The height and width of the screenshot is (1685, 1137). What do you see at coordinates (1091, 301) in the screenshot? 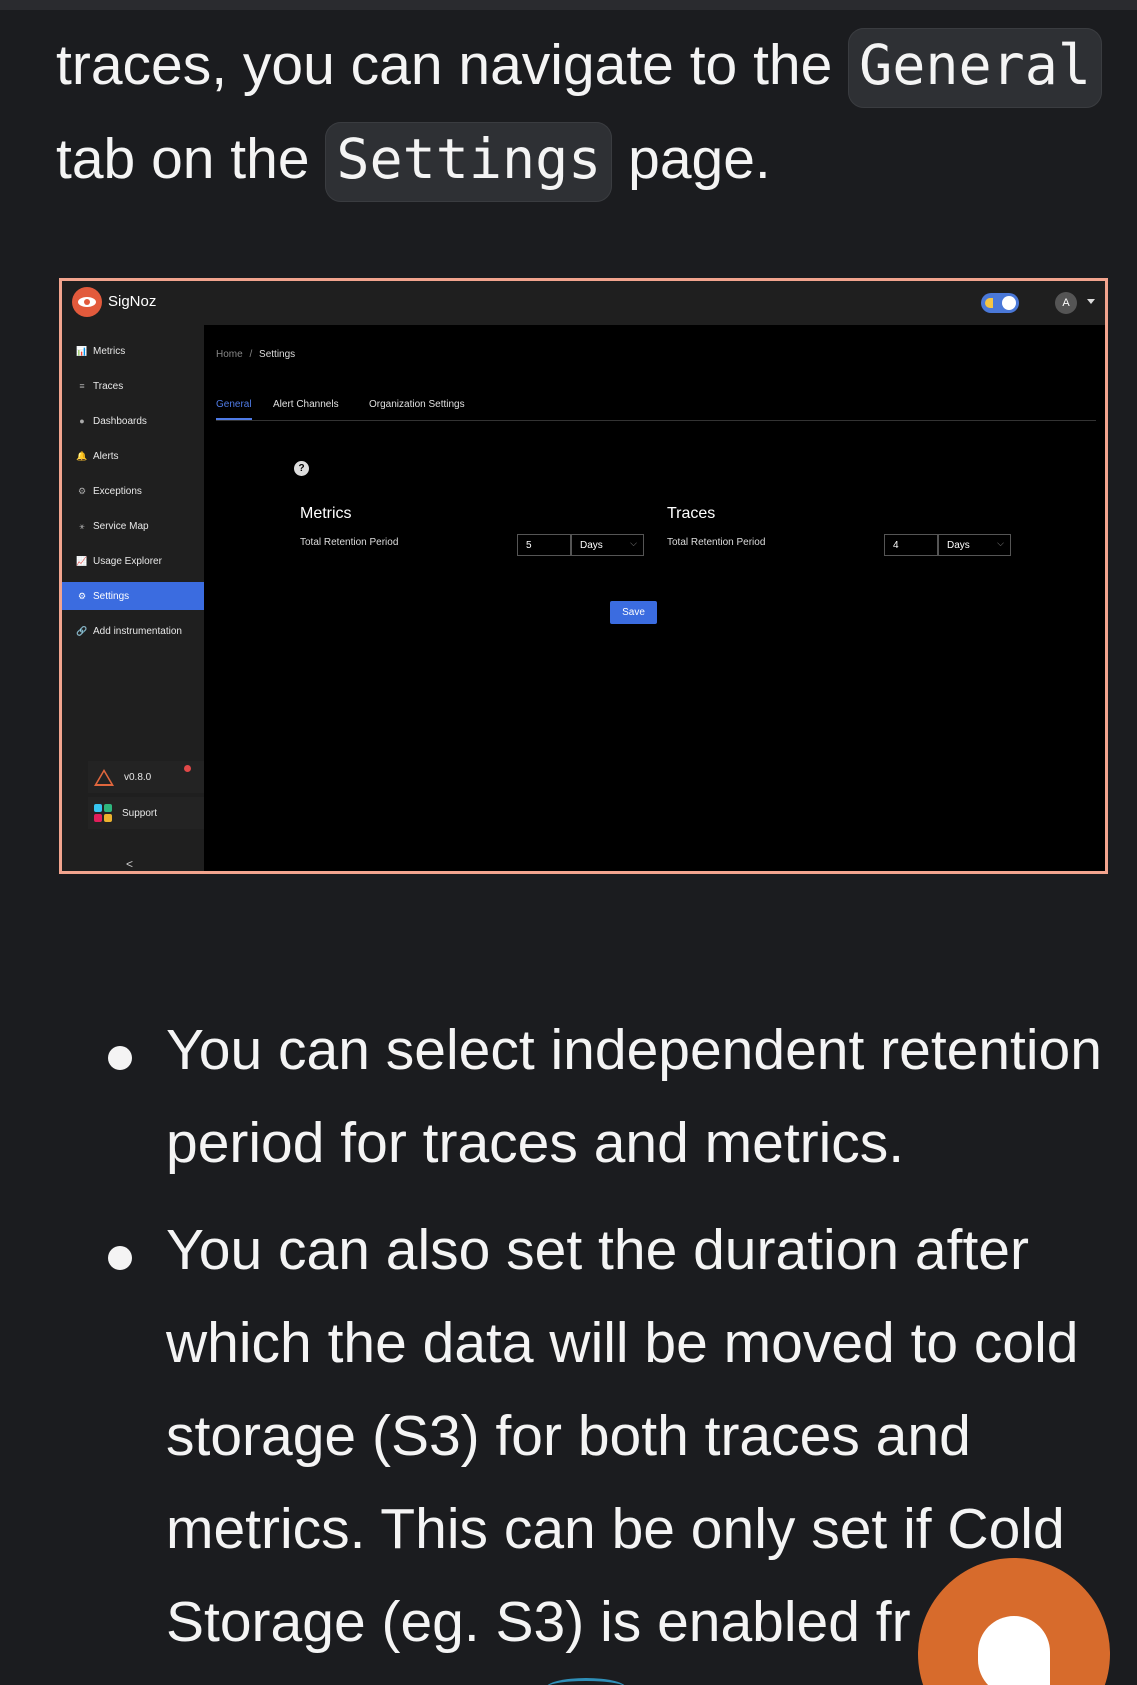
I see `caret-down-icon` at bounding box center [1091, 301].